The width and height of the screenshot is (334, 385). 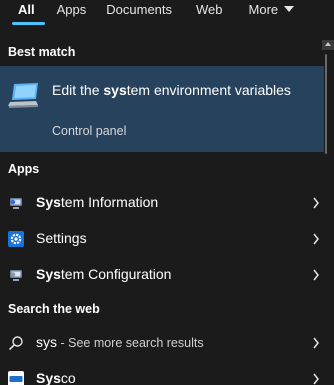 What do you see at coordinates (208, 90) in the screenshot?
I see `best-match-title-post: tem environment variables` at bounding box center [208, 90].